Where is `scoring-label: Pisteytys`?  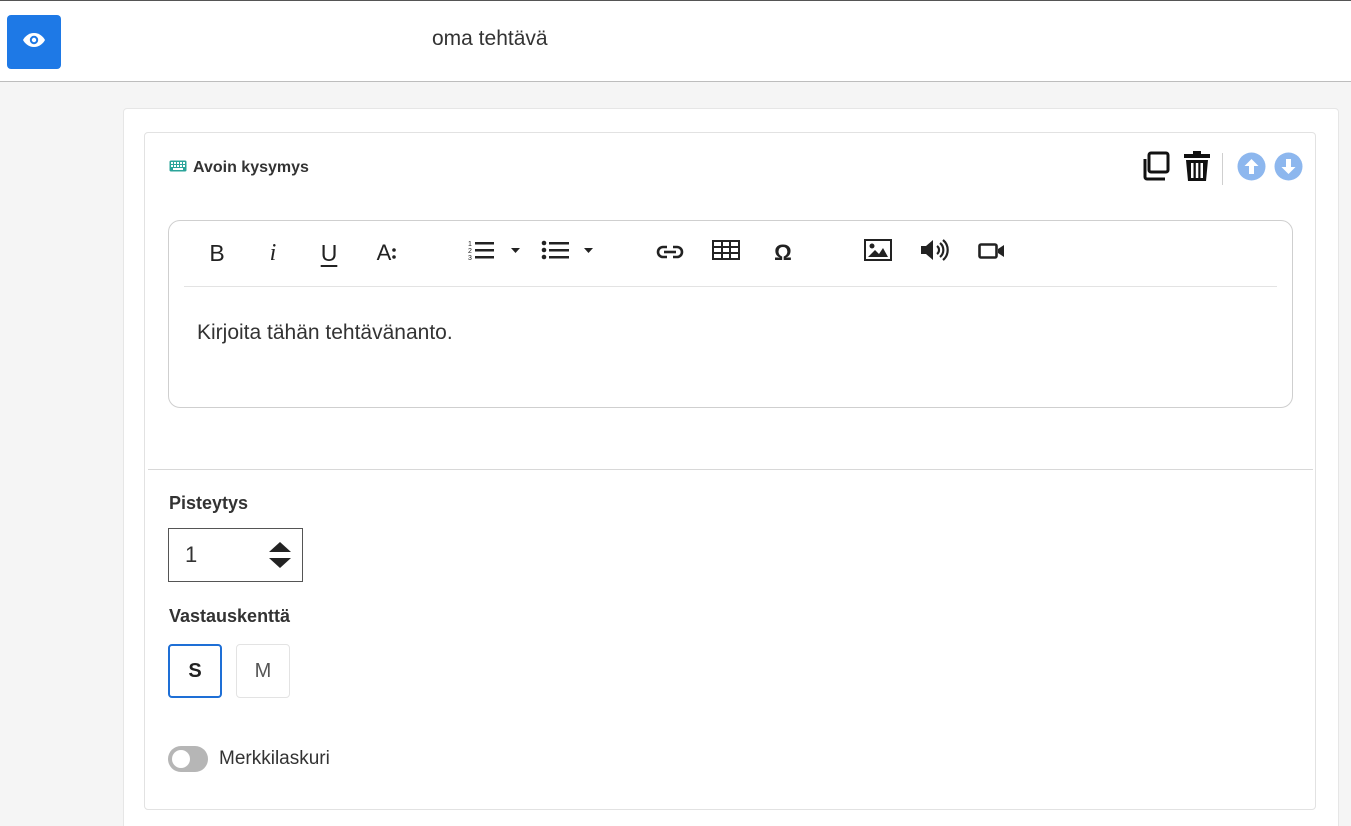
scoring-label: Pisteytys is located at coordinates (209, 503).